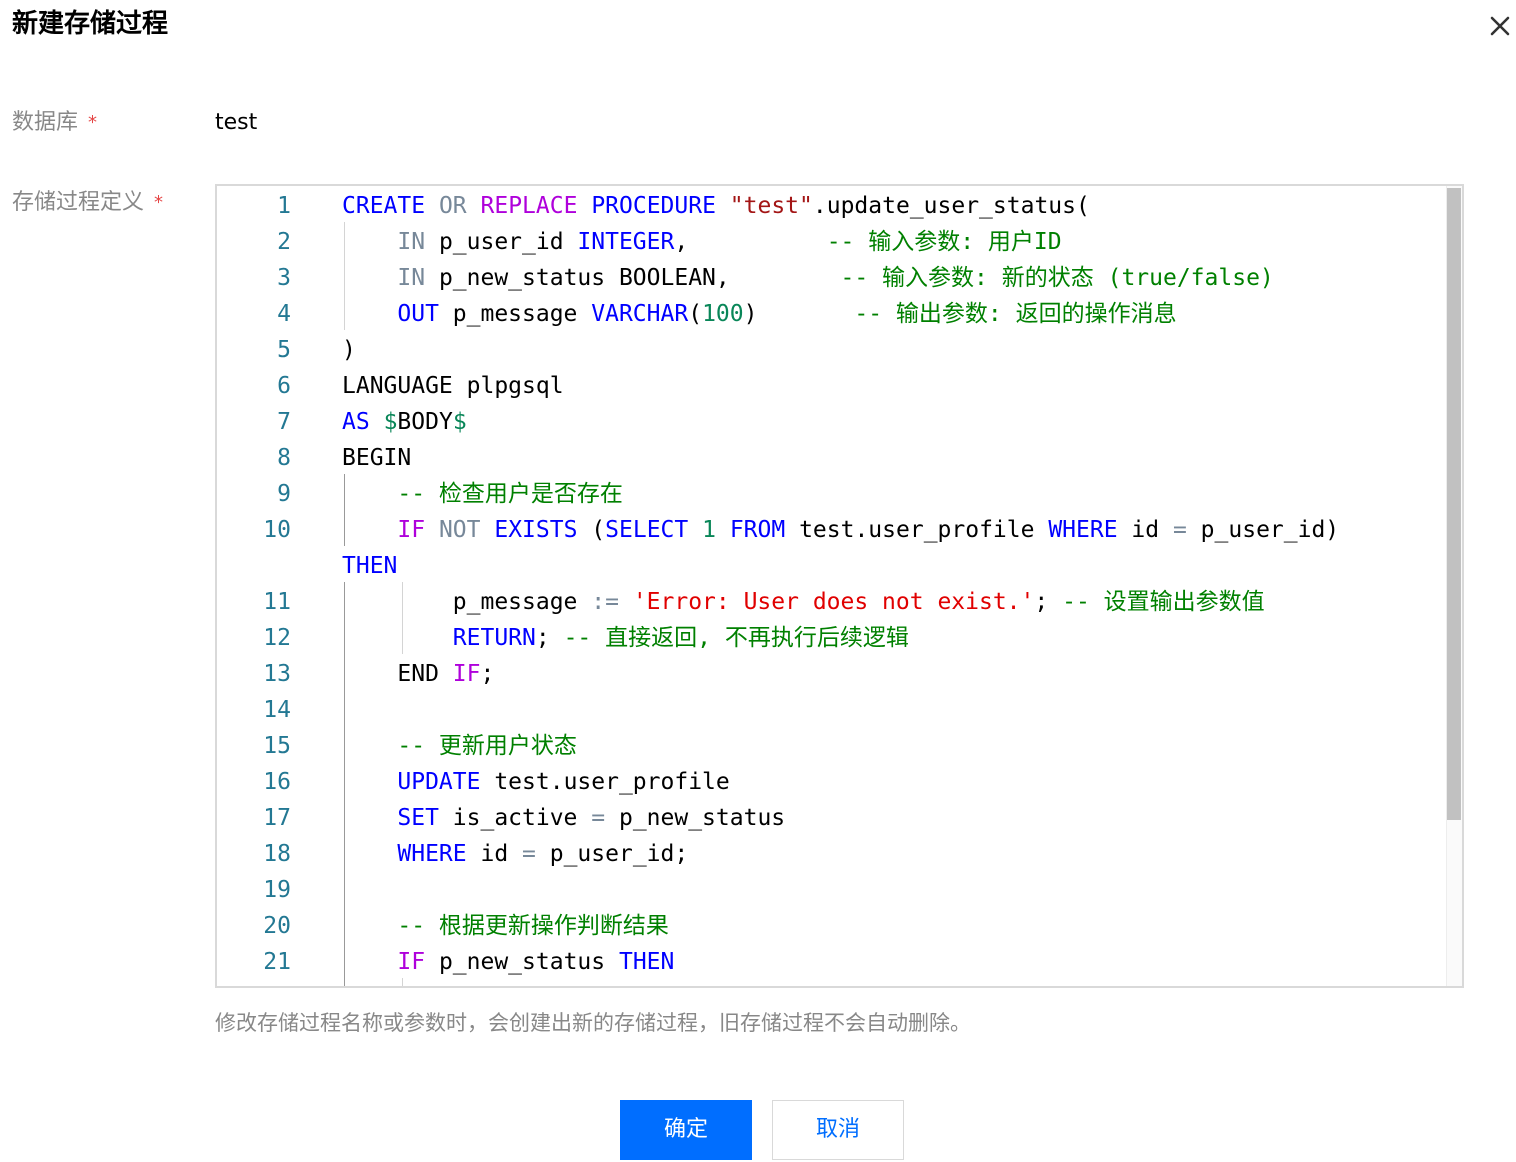 The width and height of the screenshot is (1516, 1162). I want to click on code-line: 16 UPDATE test.user_profile, so click(831, 782).